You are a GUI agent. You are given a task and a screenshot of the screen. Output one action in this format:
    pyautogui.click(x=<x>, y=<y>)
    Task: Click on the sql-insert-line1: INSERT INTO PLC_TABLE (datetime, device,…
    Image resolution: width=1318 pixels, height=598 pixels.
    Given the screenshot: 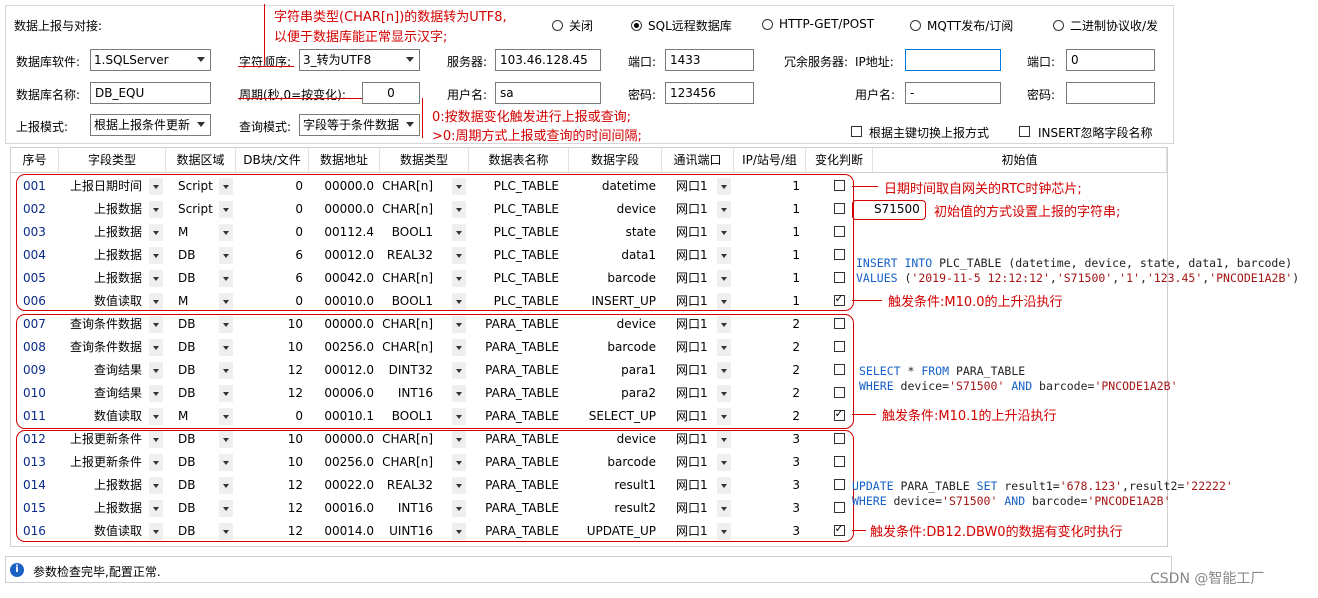 What is the action you would take?
    pyautogui.click(x=1074, y=263)
    